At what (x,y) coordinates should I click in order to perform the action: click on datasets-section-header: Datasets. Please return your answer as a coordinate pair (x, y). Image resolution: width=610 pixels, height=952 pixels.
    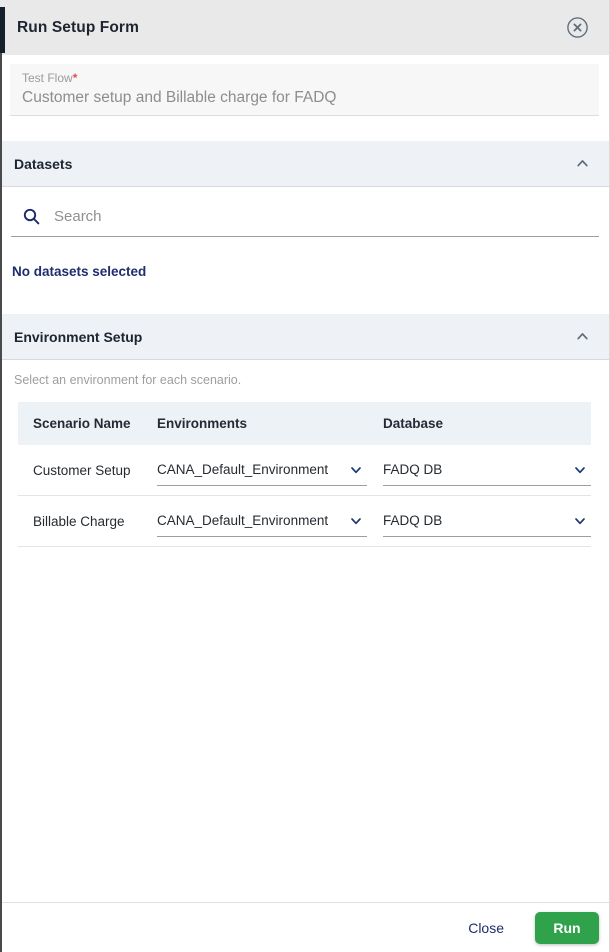
    Looking at the image, I should click on (304, 164).